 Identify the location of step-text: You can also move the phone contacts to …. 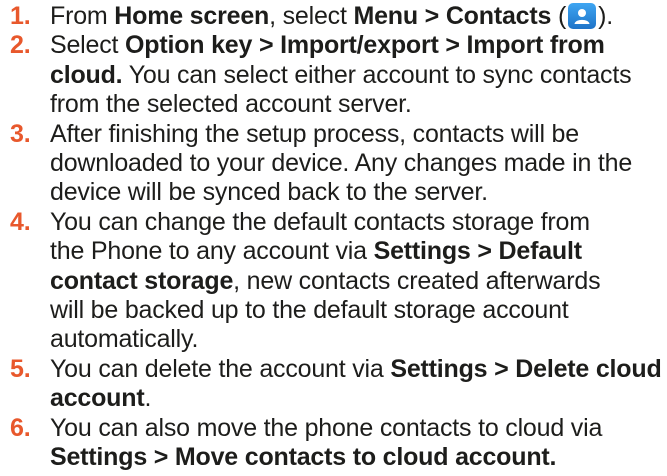
(326, 427).